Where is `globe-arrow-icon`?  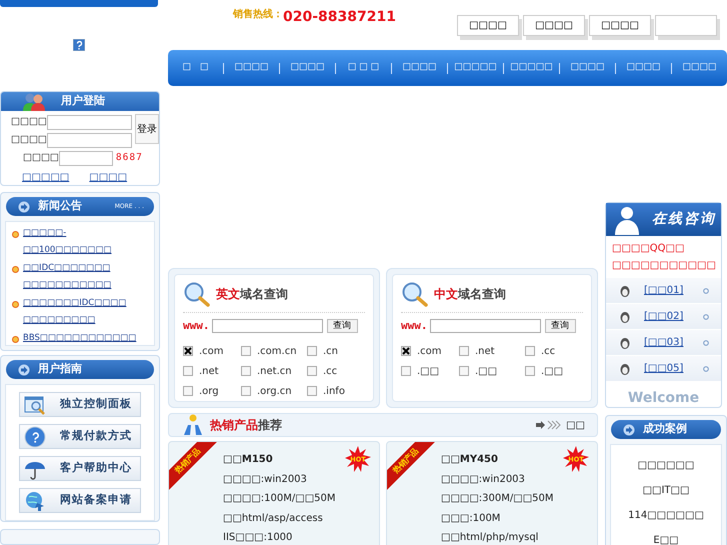 globe-arrow-icon is located at coordinates (35, 501).